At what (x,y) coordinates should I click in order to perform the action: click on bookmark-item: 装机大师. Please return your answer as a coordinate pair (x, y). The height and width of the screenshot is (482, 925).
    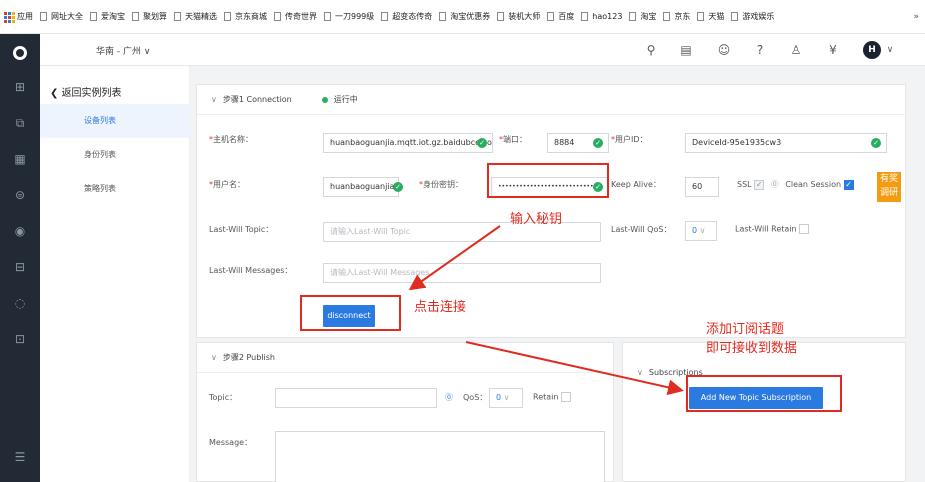
    Looking at the image, I should click on (518, 16).